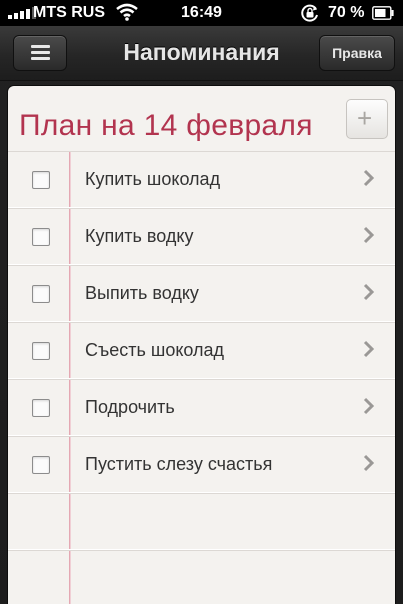  I want to click on navigation-bar: Напоминания Правка, so click(201, 53).